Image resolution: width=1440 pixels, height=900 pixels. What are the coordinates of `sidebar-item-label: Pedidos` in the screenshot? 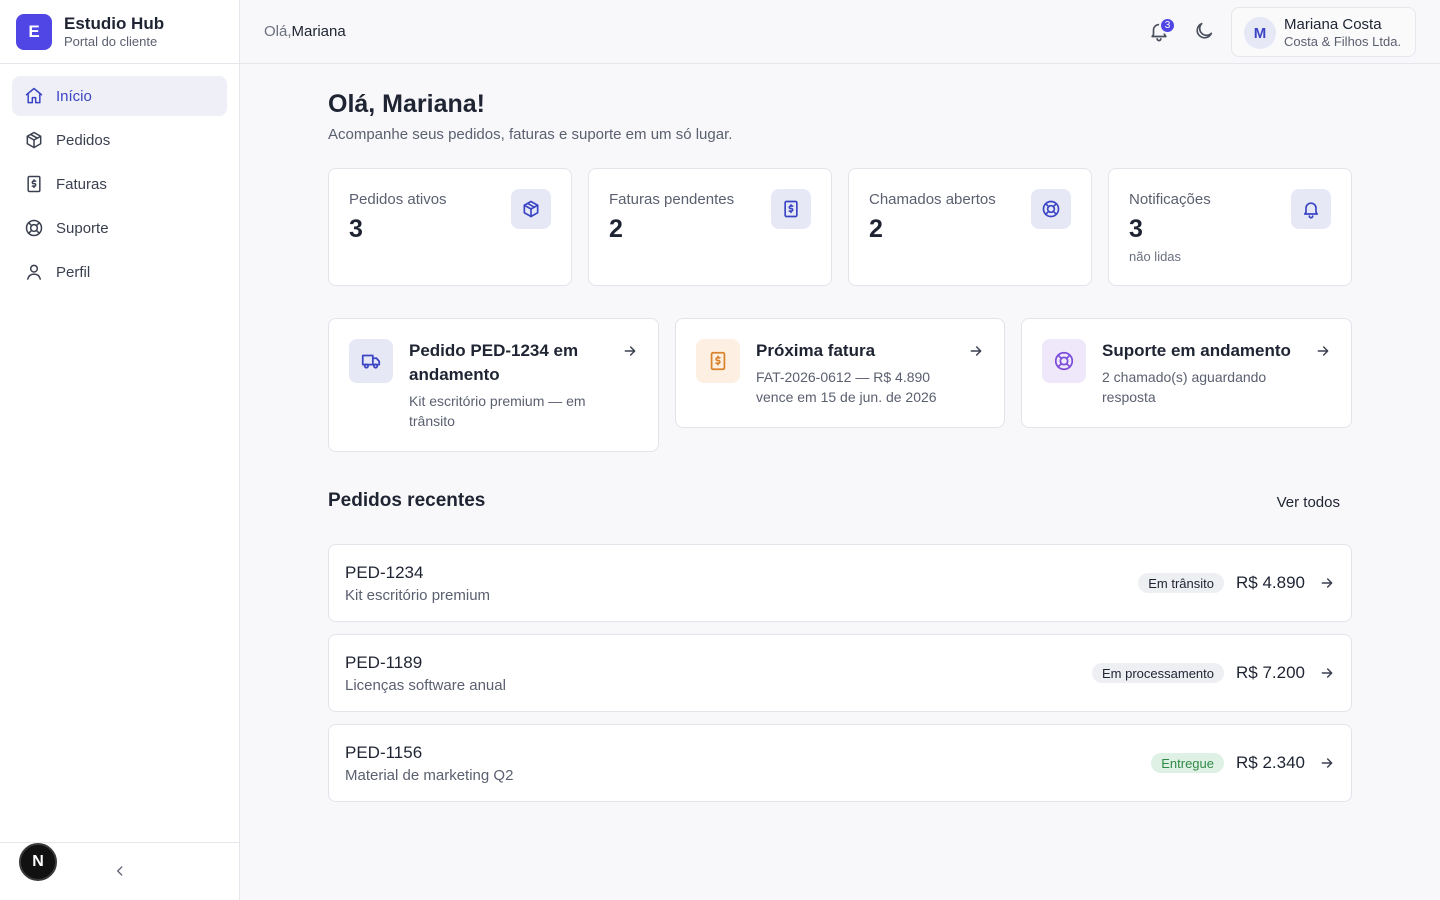 It's located at (83, 140).